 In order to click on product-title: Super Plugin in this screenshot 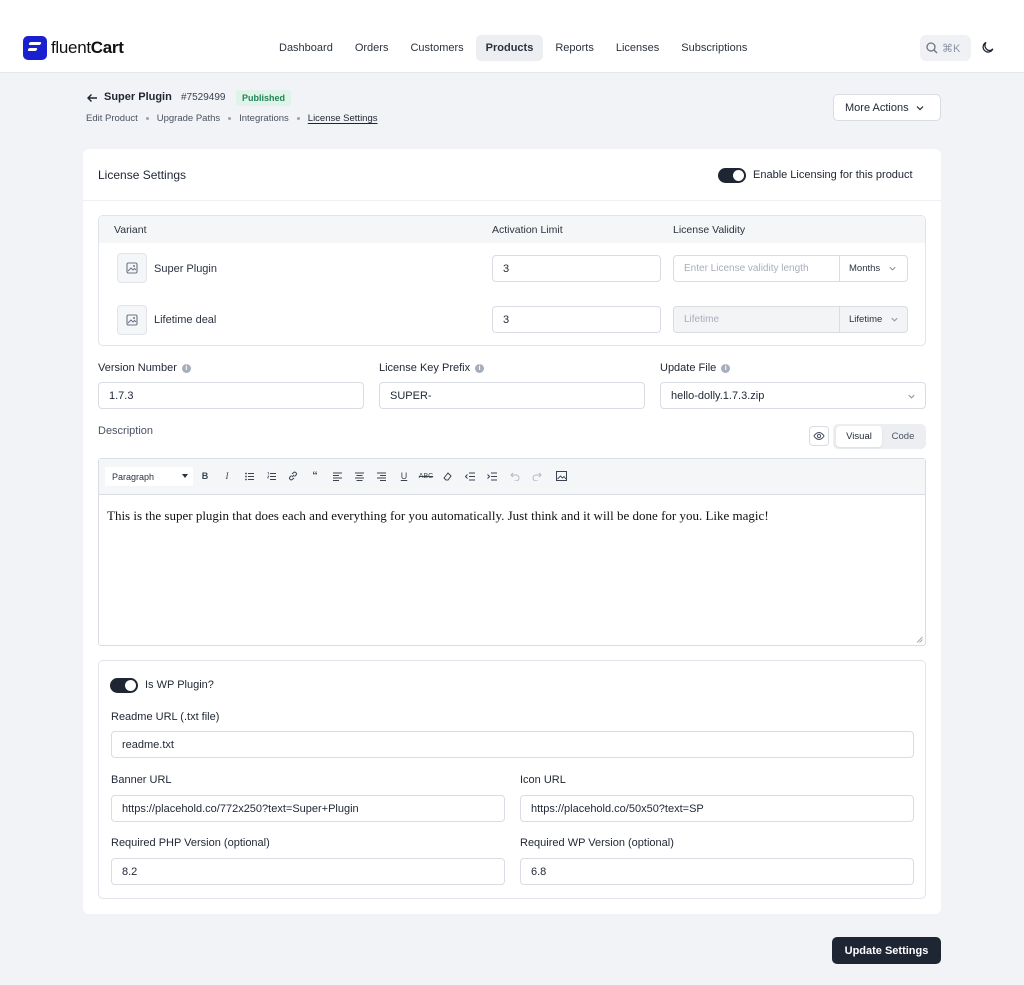, I will do `click(138, 97)`.